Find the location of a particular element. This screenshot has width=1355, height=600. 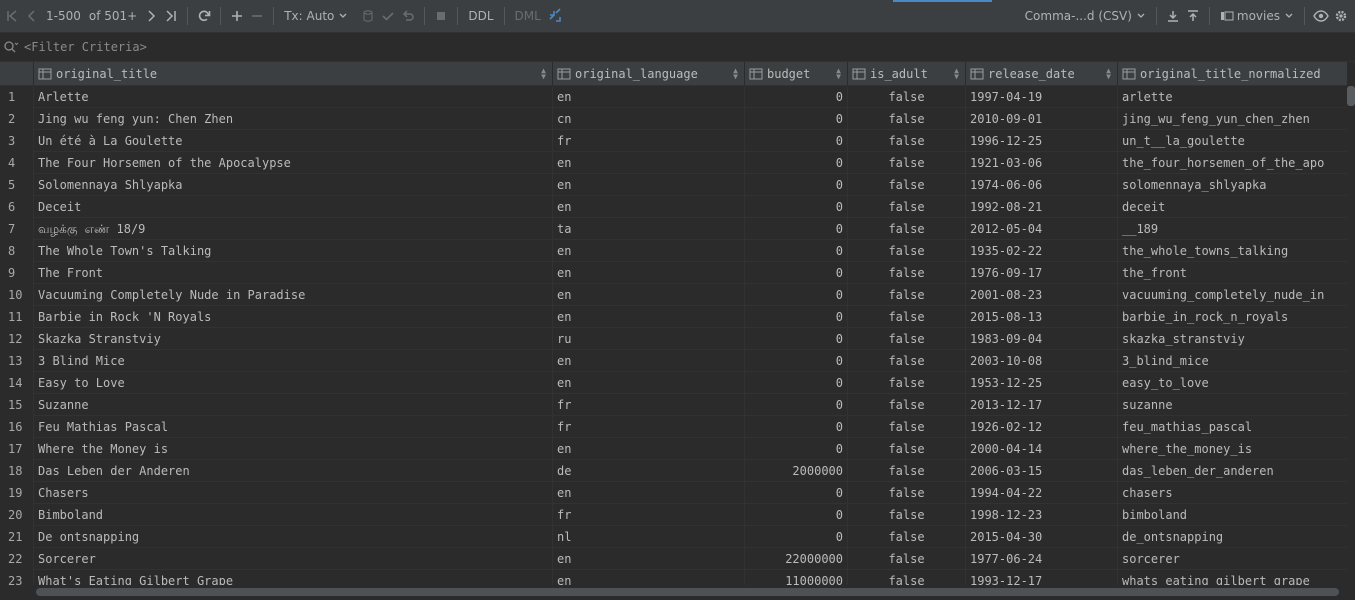

cell-original-title: Solomennaya Shlyapka is located at coordinates (293, 185).